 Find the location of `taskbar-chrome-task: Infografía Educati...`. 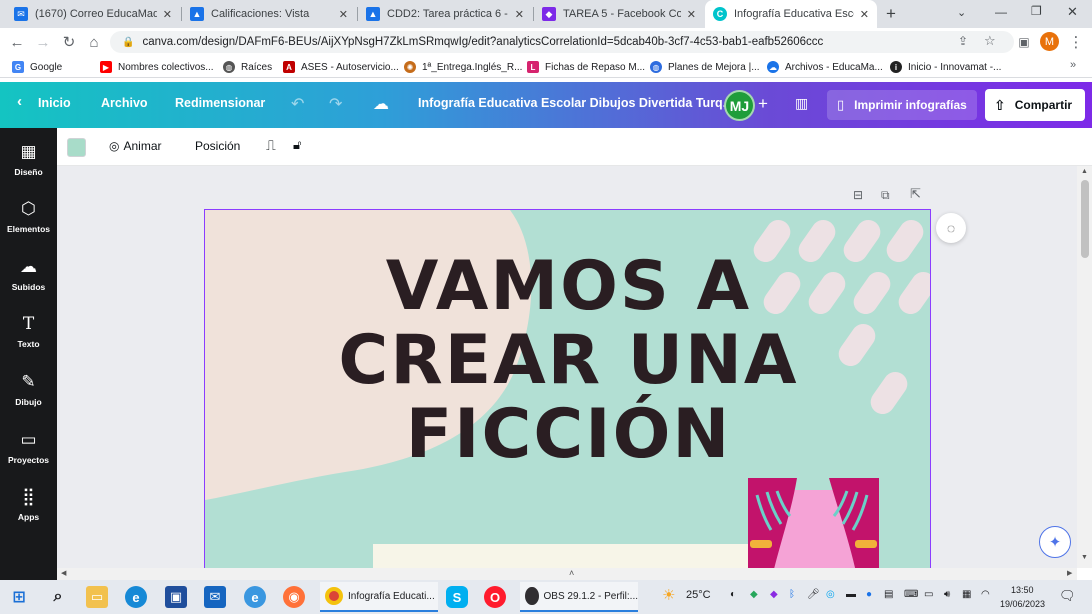

taskbar-chrome-task: Infografía Educati... is located at coordinates (379, 597).